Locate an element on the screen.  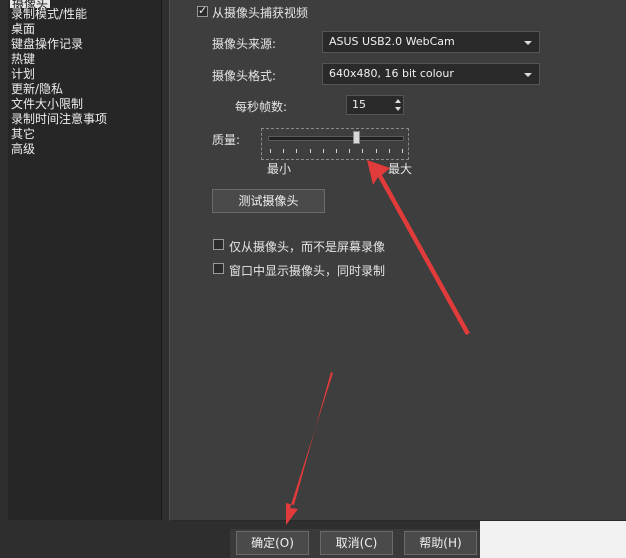
arrow-to-ok-button is located at coordinates (309, 448).